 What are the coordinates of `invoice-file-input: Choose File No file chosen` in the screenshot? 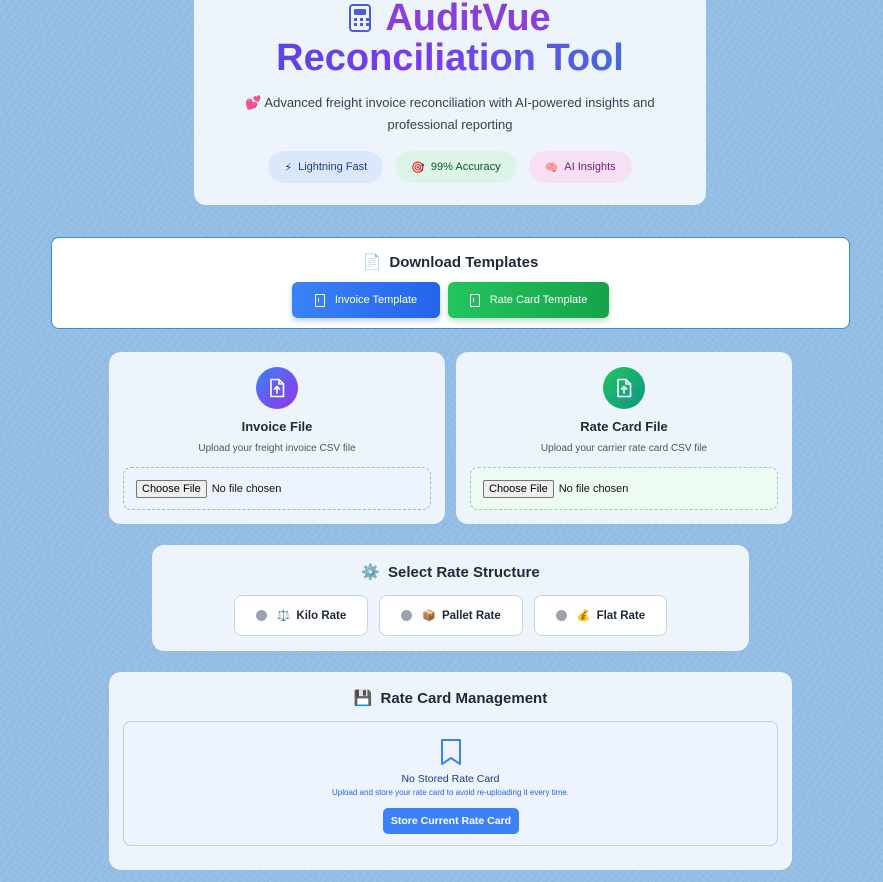 It's located at (277, 488).